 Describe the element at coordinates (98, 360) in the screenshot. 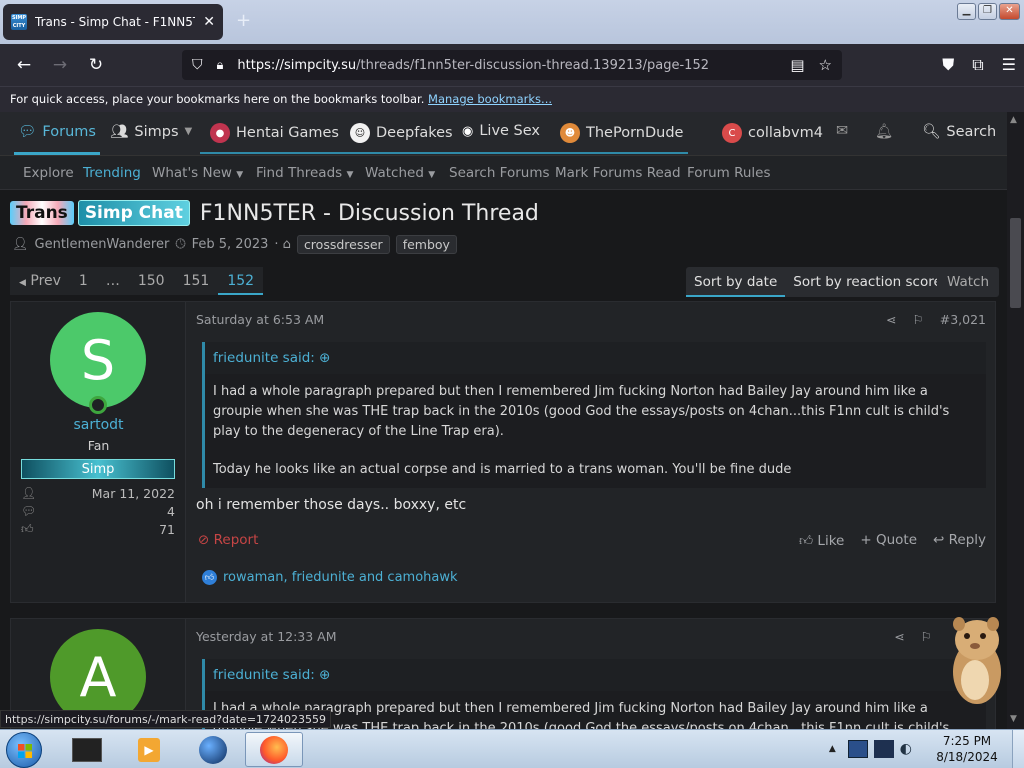

I see `avatar: S` at that location.